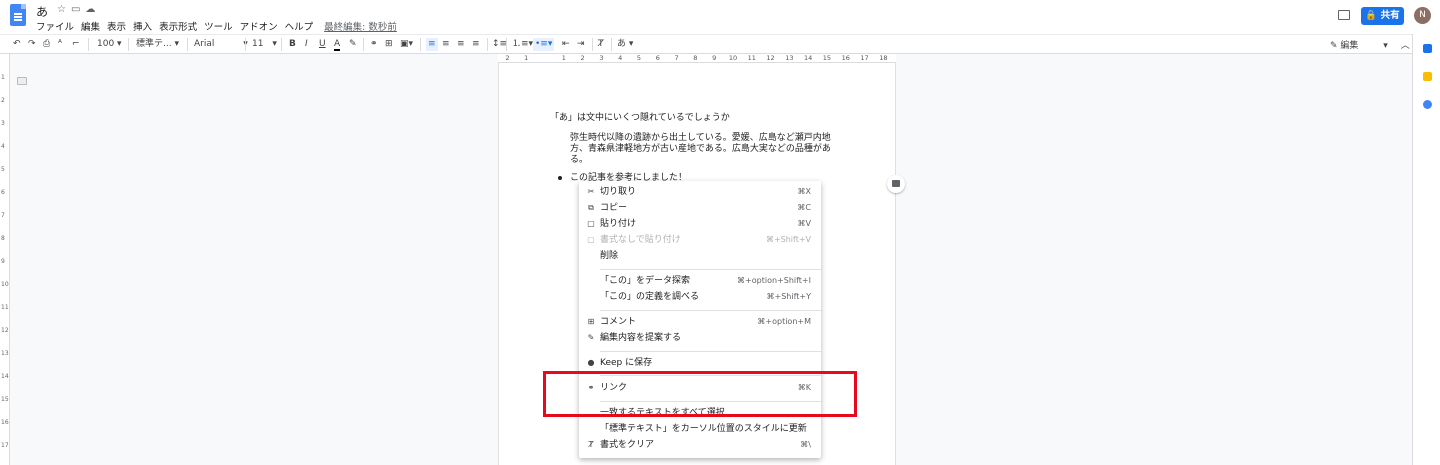  Describe the element at coordinates (218, 26) in the screenshot. I see `menu-tools: ツール` at that location.